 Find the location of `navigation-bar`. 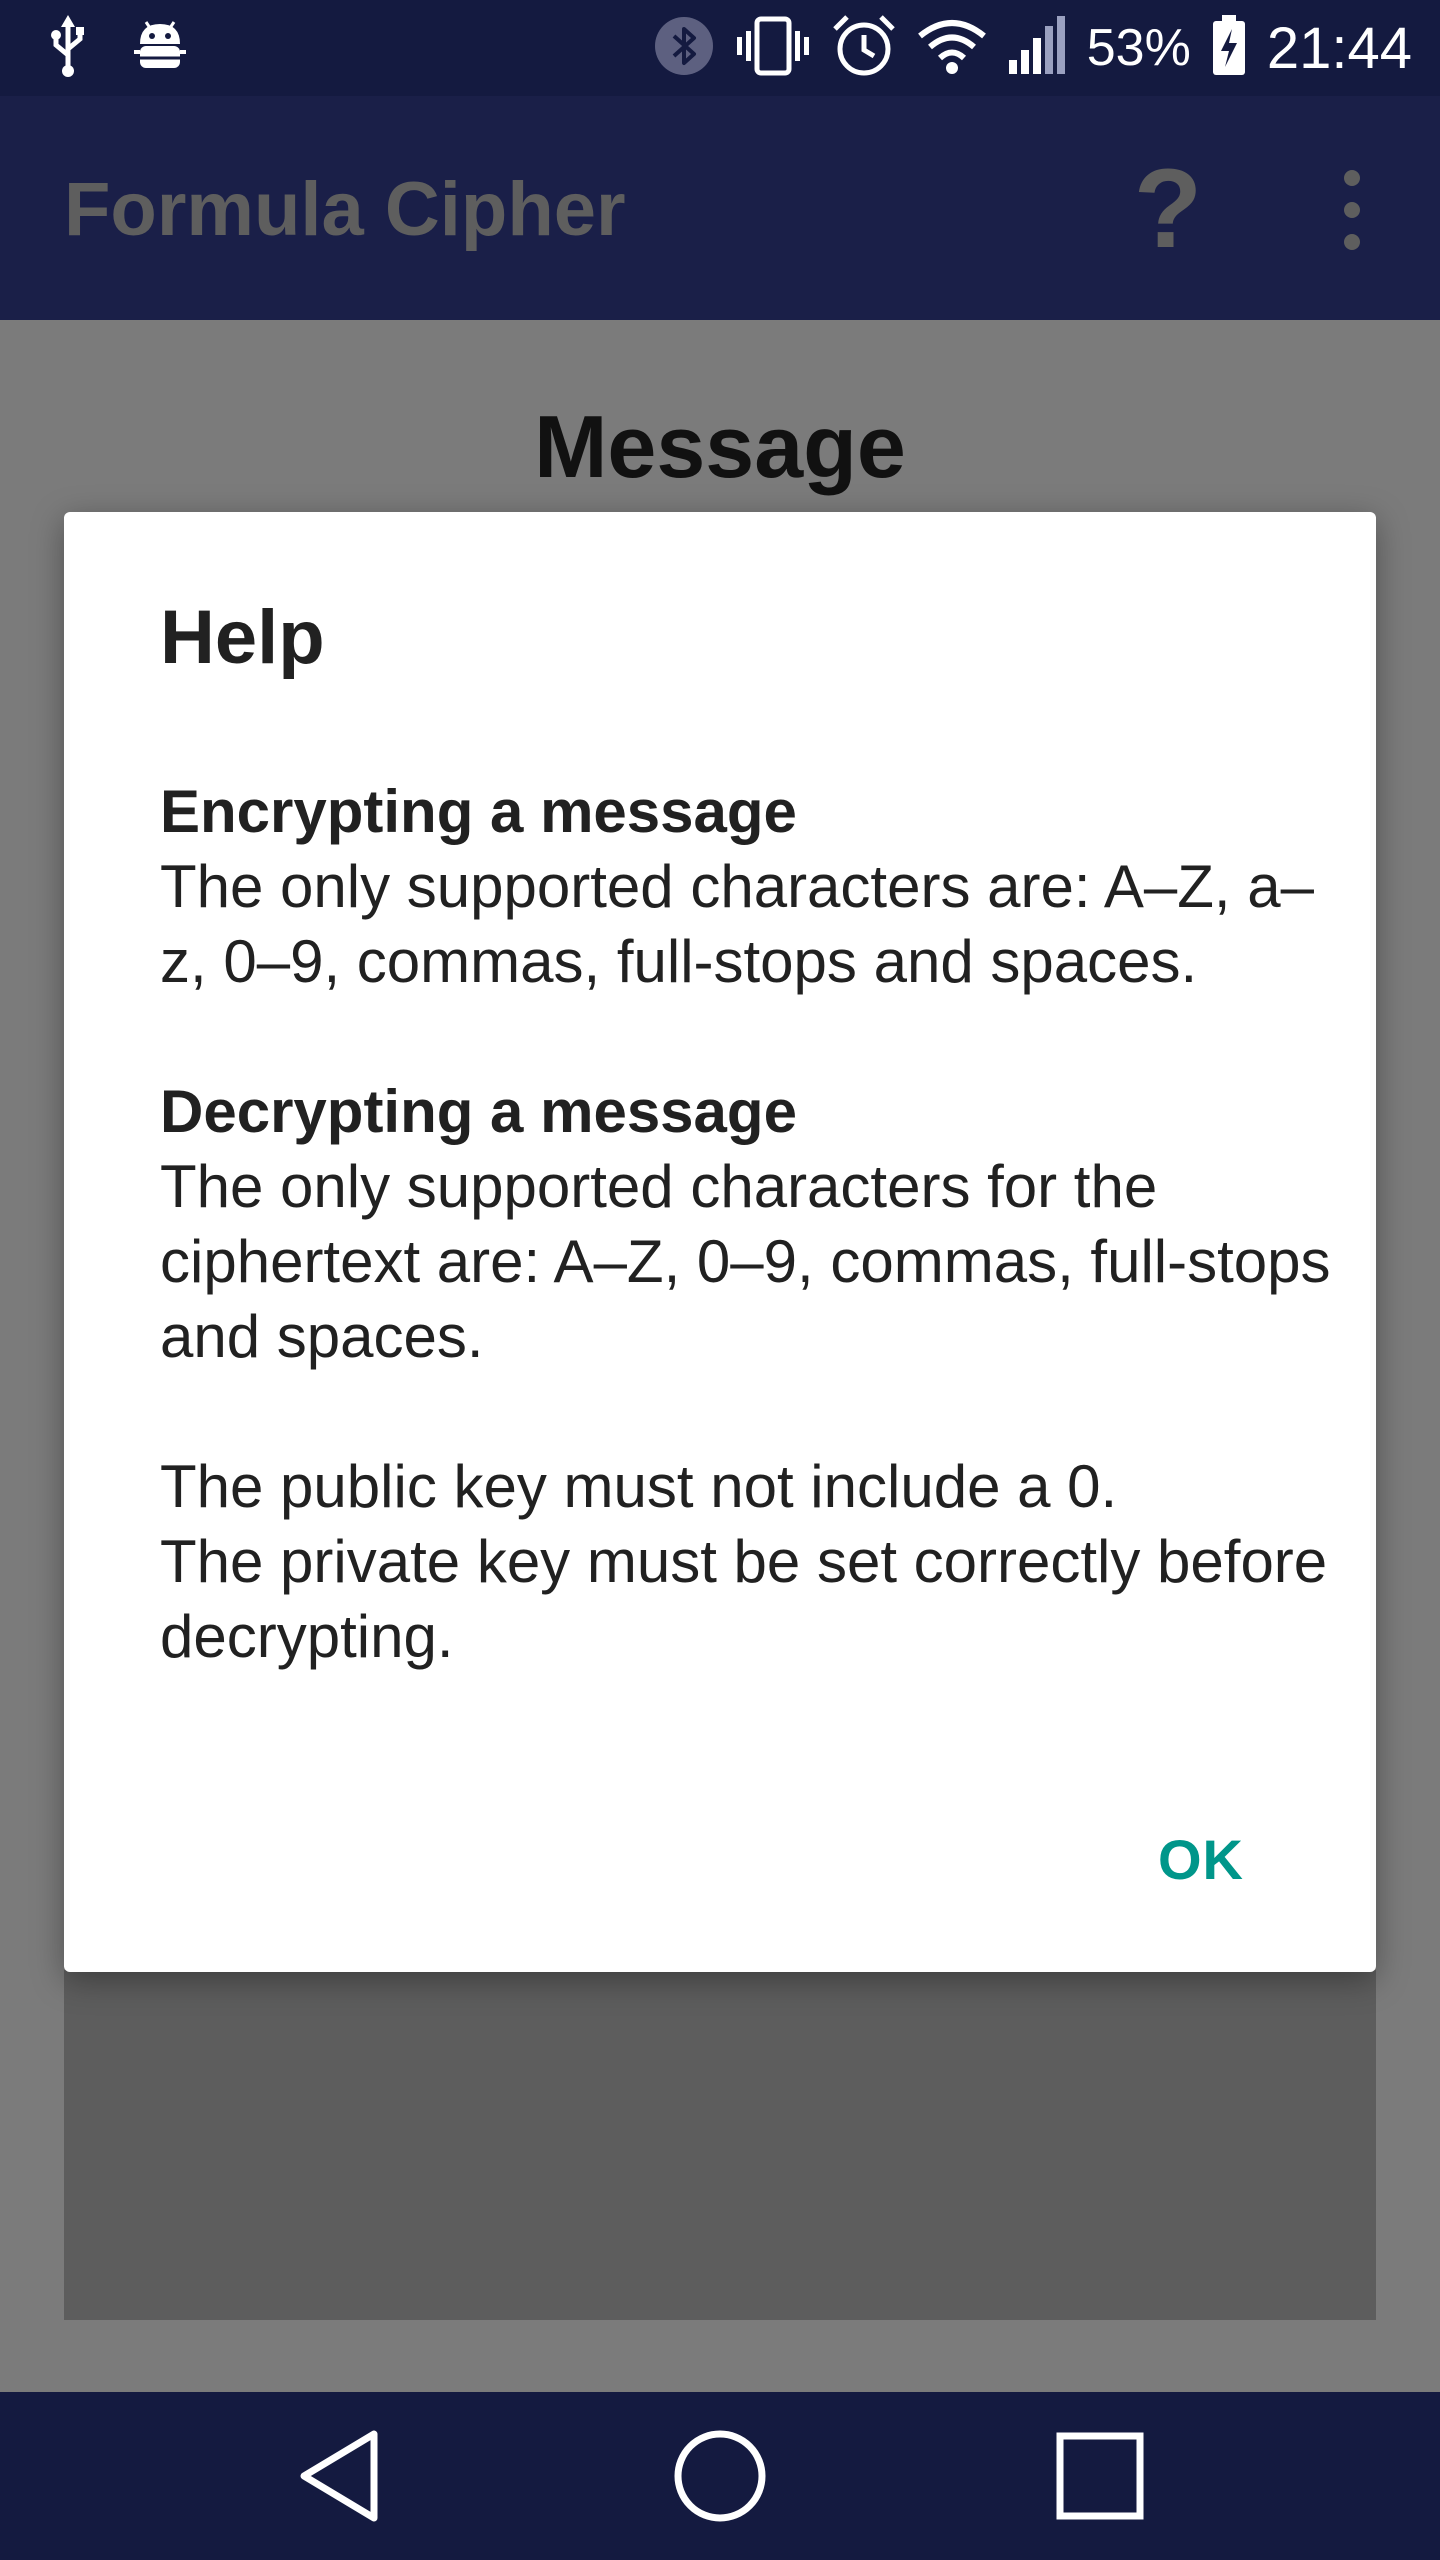

navigation-bar is located at coordinates (720, 2476).